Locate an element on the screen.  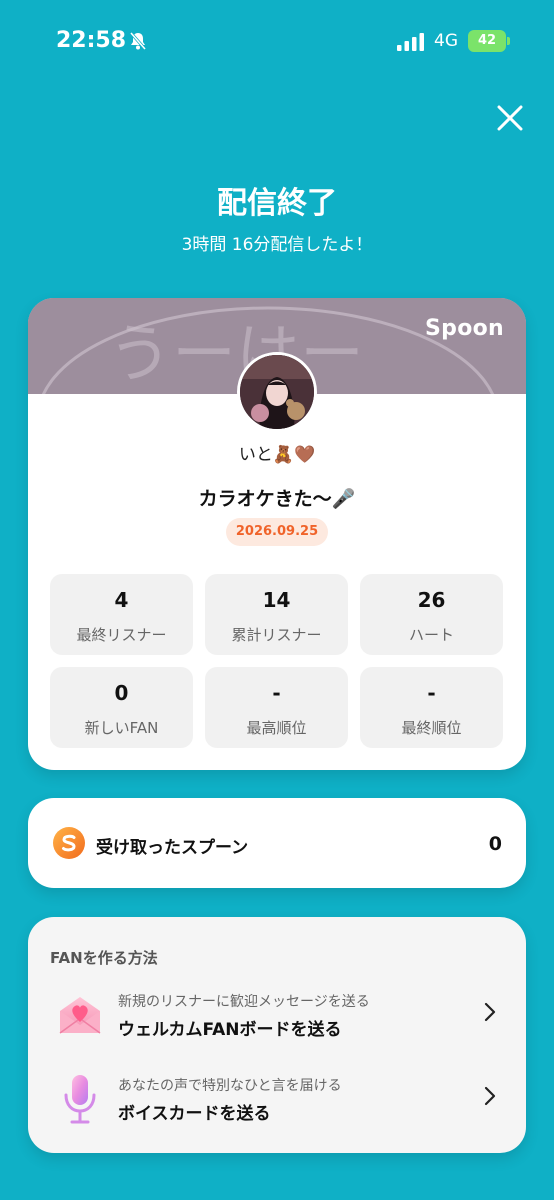
stat-value: 26 is located at coordinates (431, 600).